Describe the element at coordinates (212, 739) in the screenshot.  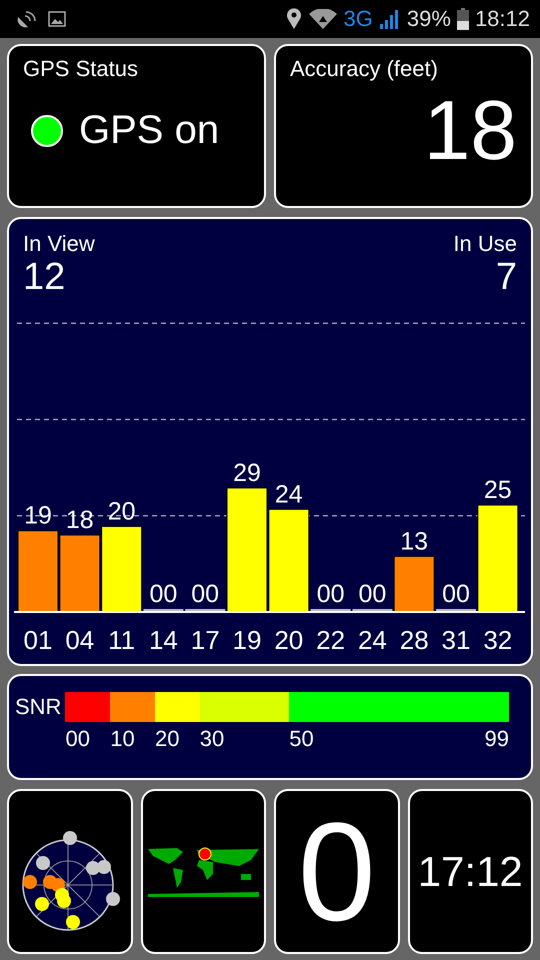
I see `snr-tick-label: 30` at that location.